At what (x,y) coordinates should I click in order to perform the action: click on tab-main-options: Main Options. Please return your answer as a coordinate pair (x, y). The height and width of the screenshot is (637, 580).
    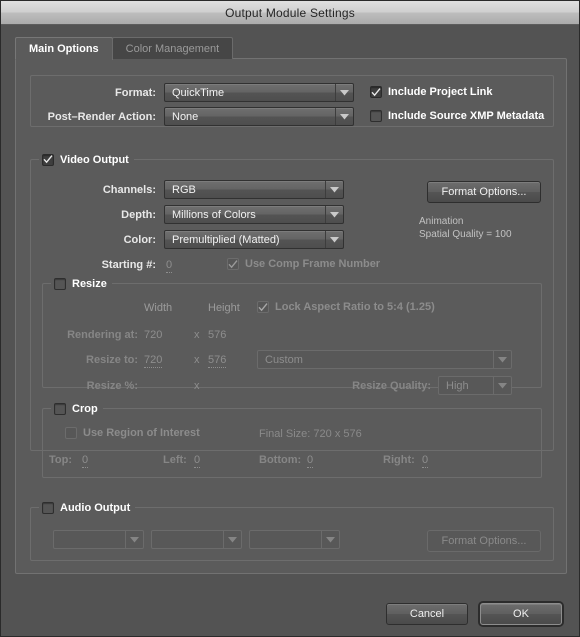
    Looking at the image, I should click on (64, 48).